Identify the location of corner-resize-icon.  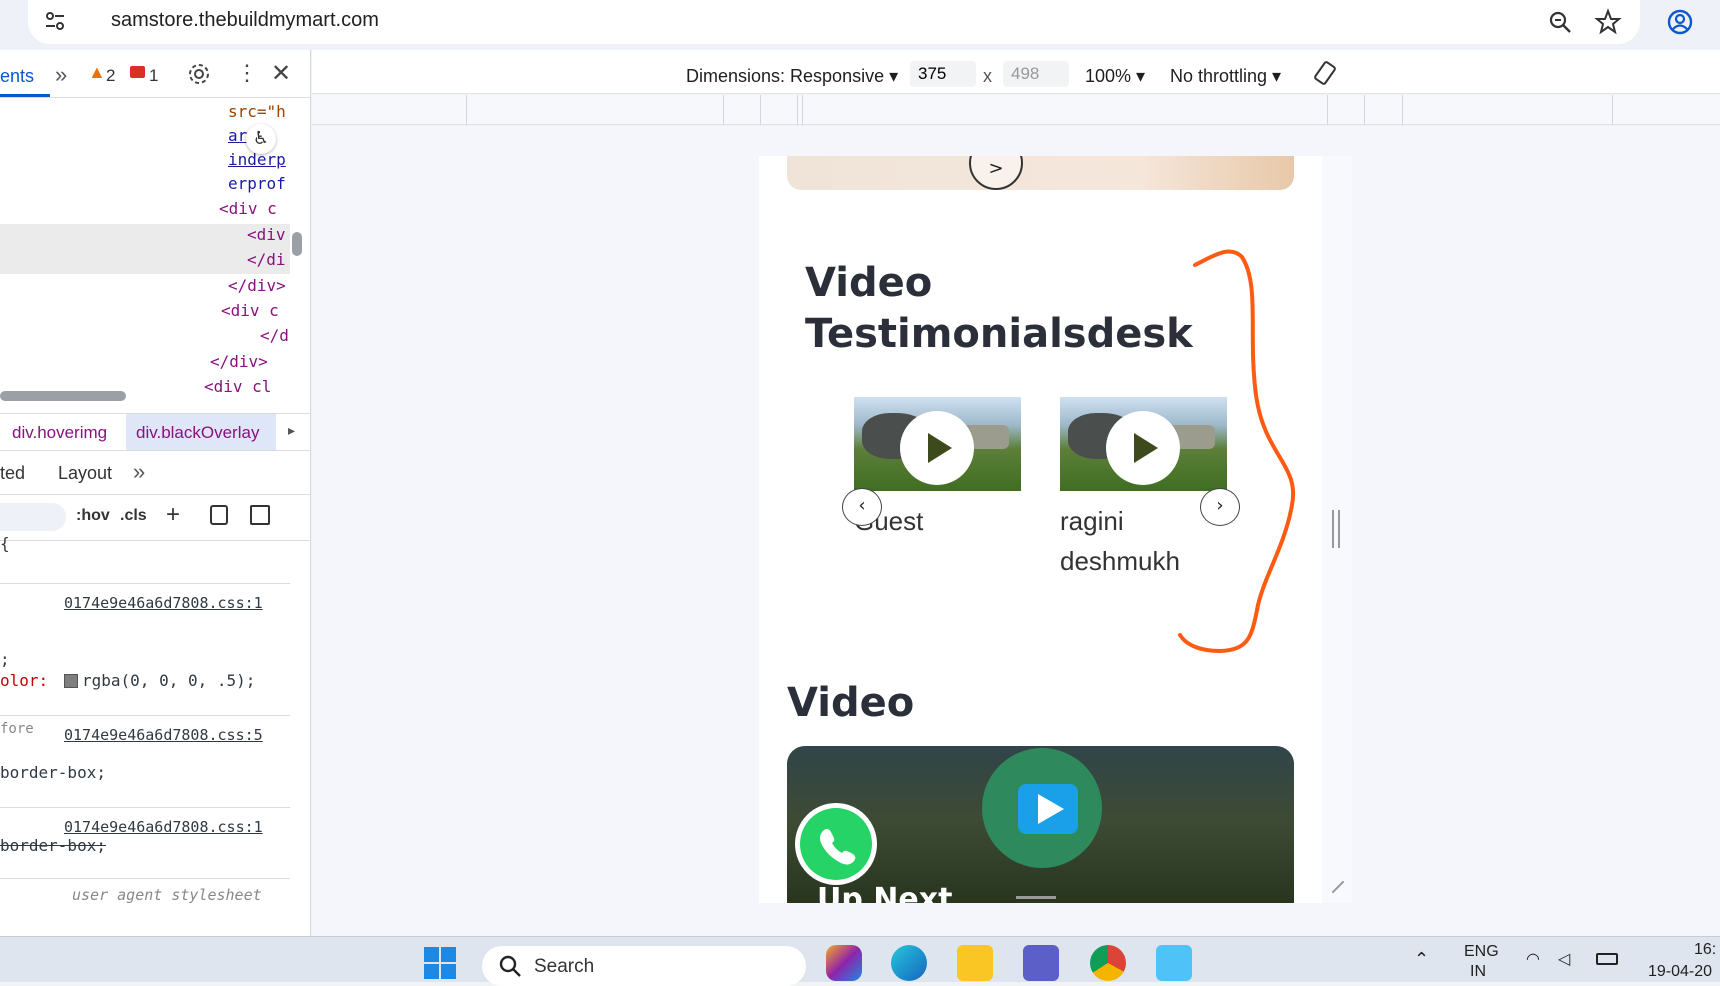
(1338, 887).